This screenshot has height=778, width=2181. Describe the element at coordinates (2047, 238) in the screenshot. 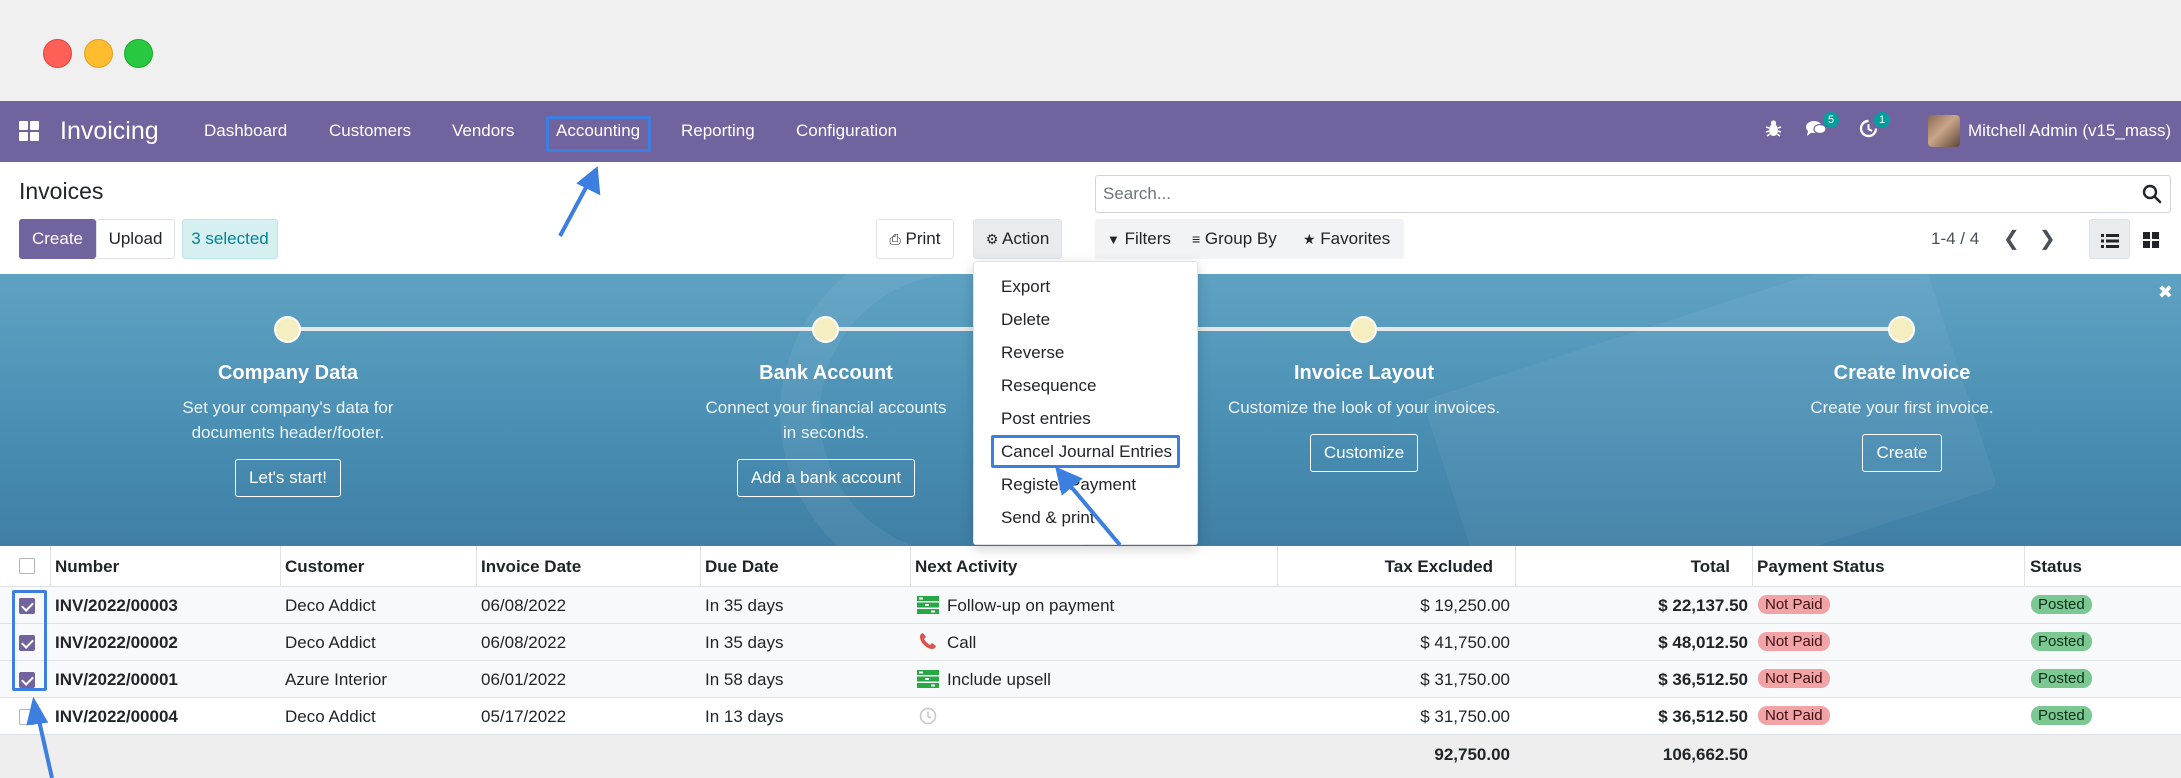

I see `pager-next-icon: ❯` at that location.